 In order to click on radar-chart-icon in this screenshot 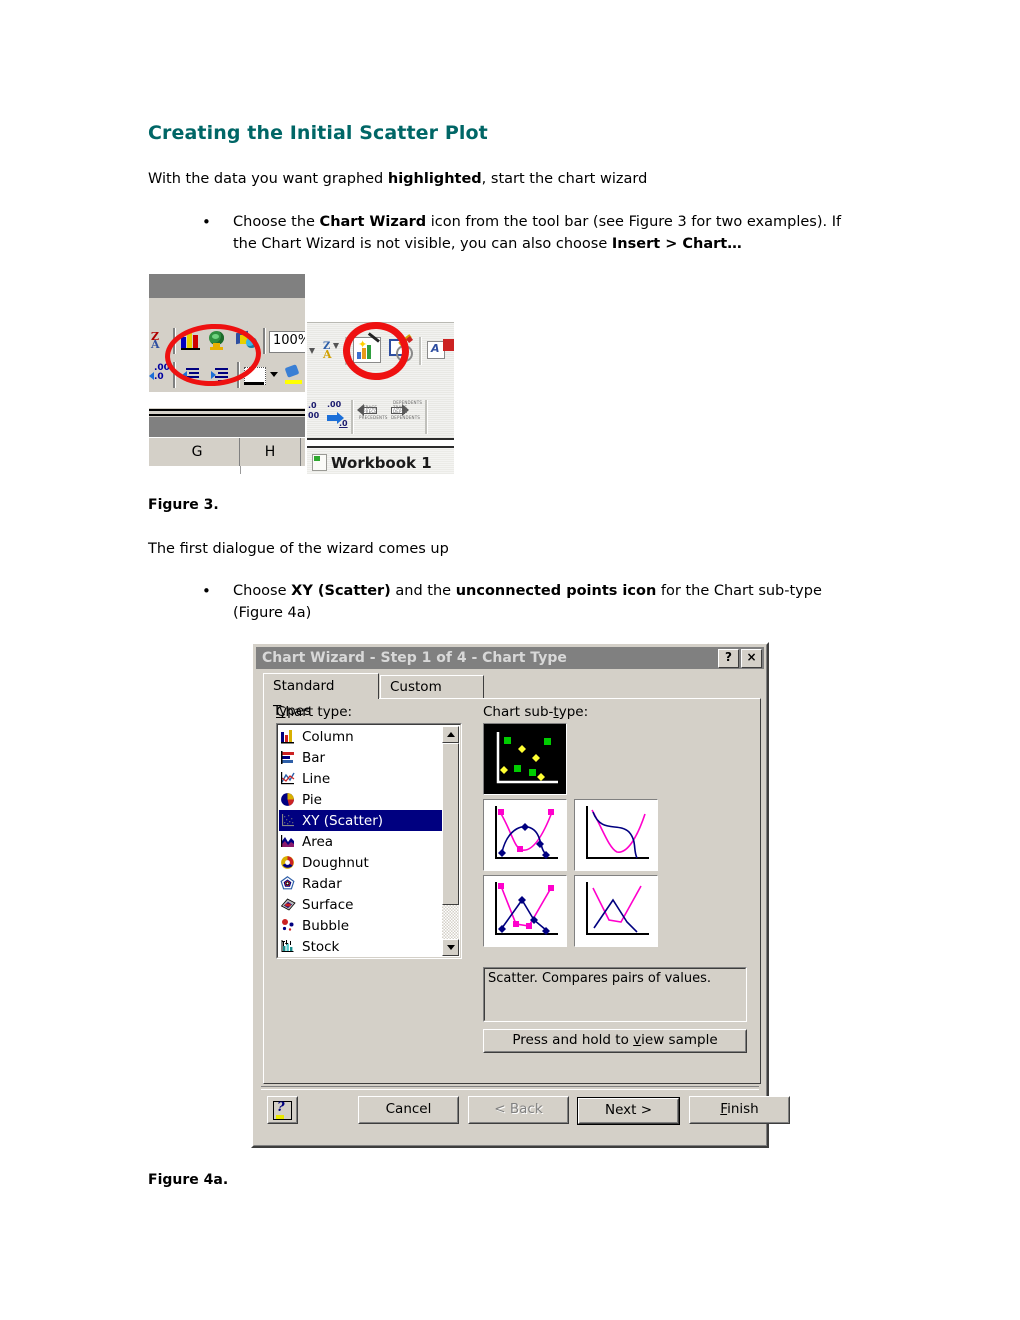, I will do `click(288, 883)`.